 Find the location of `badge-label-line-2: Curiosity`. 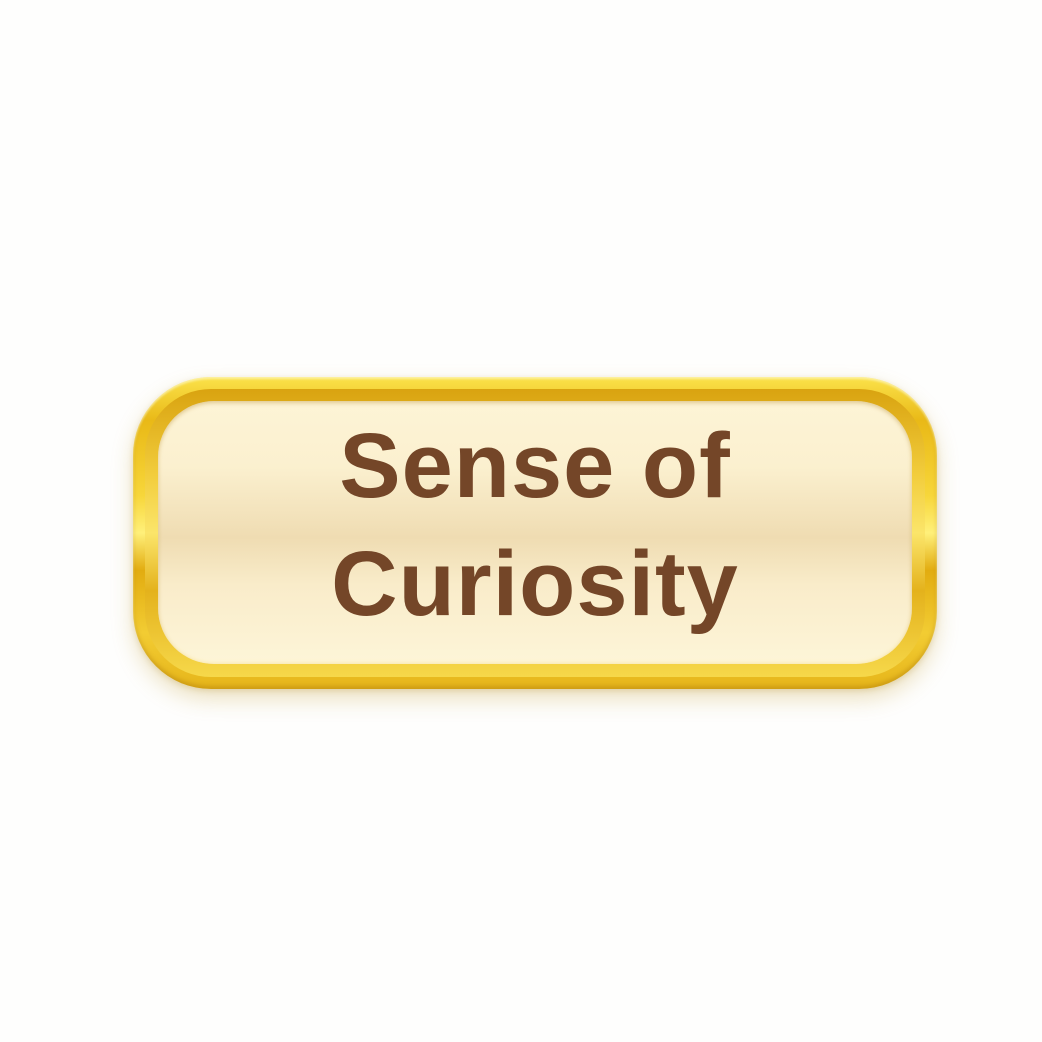

badge-label-line-2: Curiosity is located at coordinates (535, 584).